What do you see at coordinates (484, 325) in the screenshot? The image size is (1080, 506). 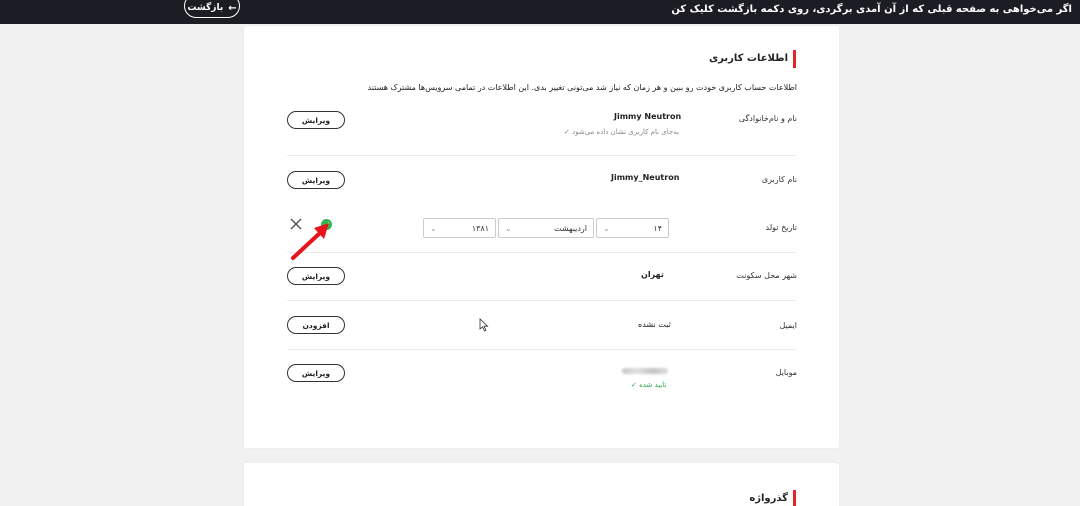 I see `mouse-cursor-icon` at bounding box center [484, 325].